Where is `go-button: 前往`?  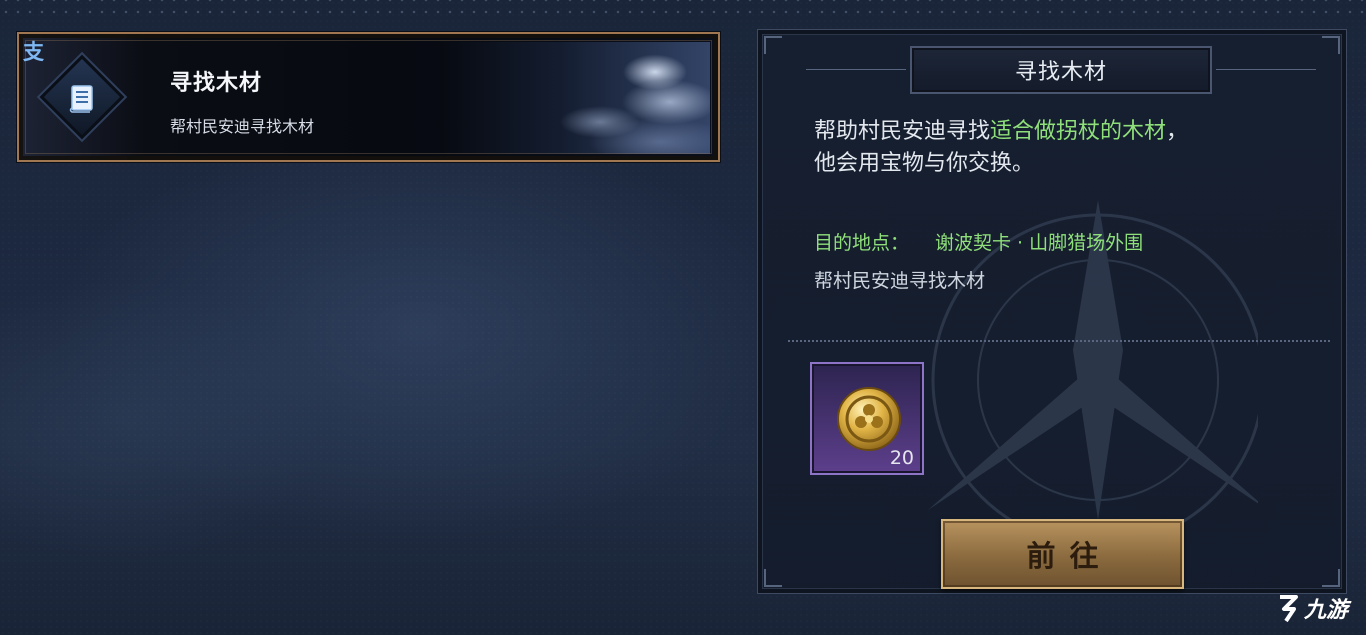 go-button: 前往 is located at coordinates (1062, 554).